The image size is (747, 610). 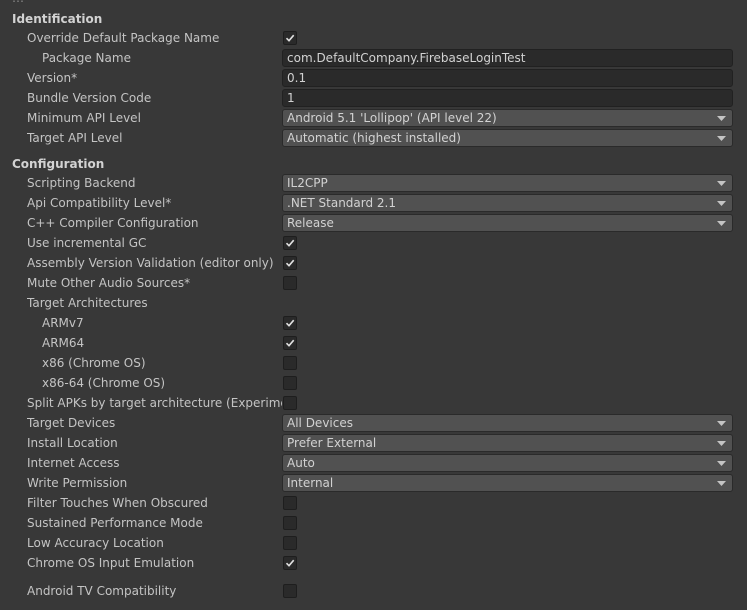 I want to click on cpp-compiler-configuration-value: Release, so click(x=310, y=223).